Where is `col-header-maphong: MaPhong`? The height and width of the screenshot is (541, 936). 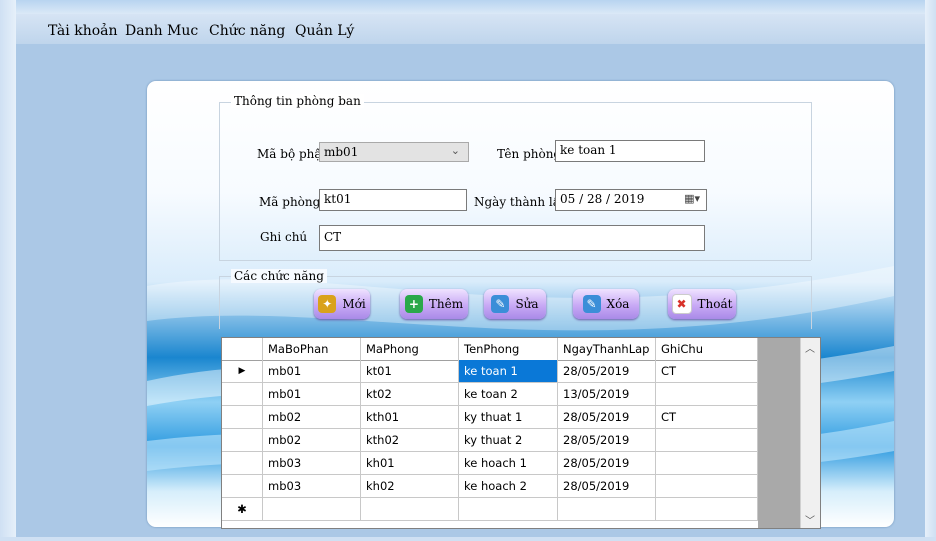
col-header-maphong: MaPhong is located at coordinates (410, 349).